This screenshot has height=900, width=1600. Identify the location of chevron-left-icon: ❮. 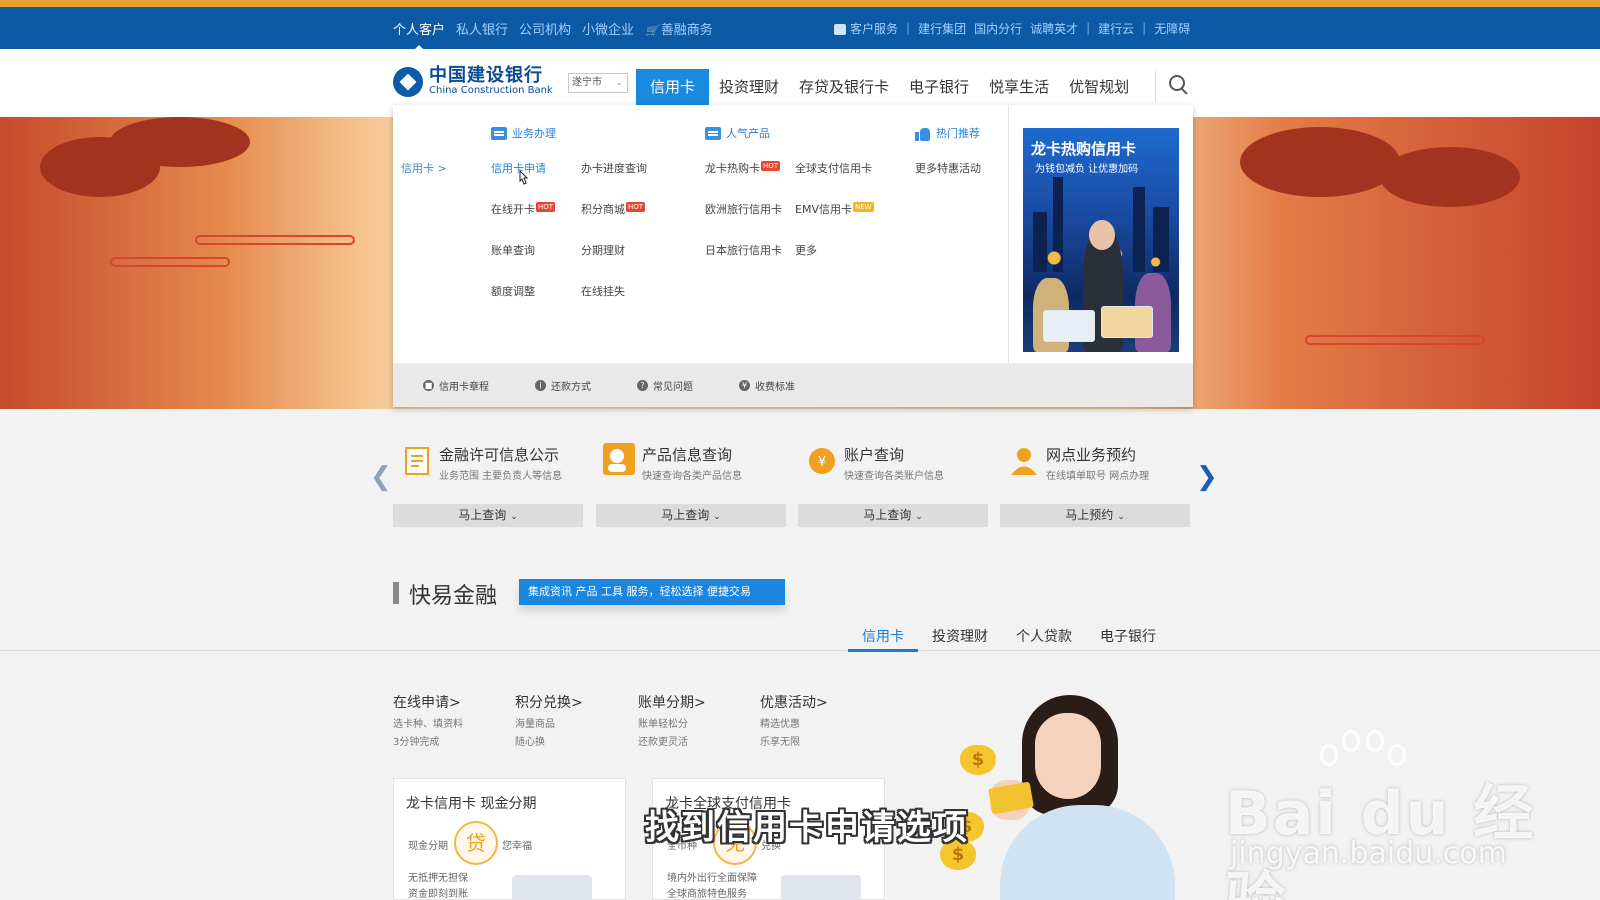
(381, 477).